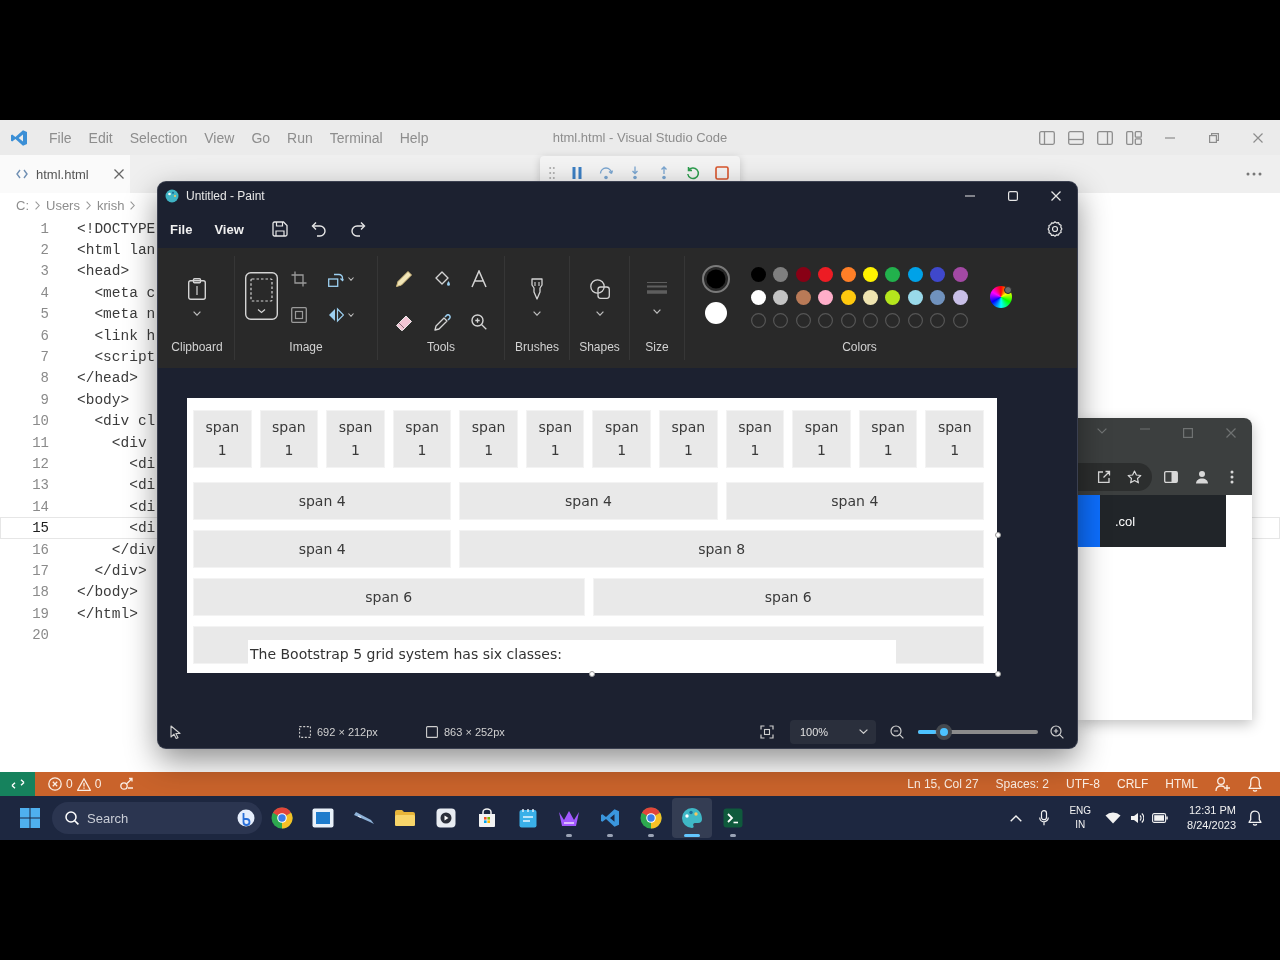 The image size is (1280, 960). Describe the element at coordinates (279, 229) in the screenshot. I see `save-icon` at that location.